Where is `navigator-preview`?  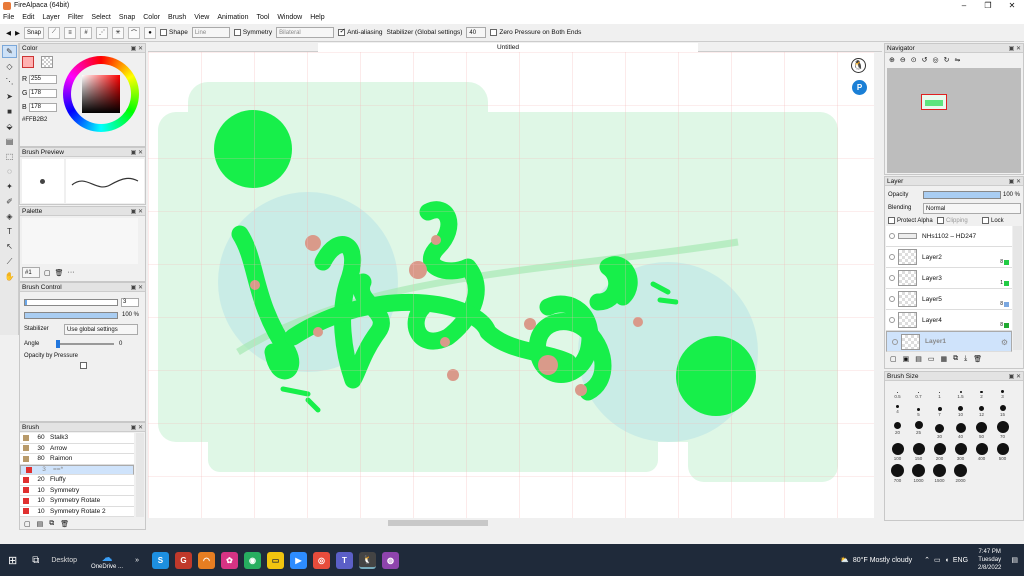
navigator-preview is located at coordinates (954, 120).